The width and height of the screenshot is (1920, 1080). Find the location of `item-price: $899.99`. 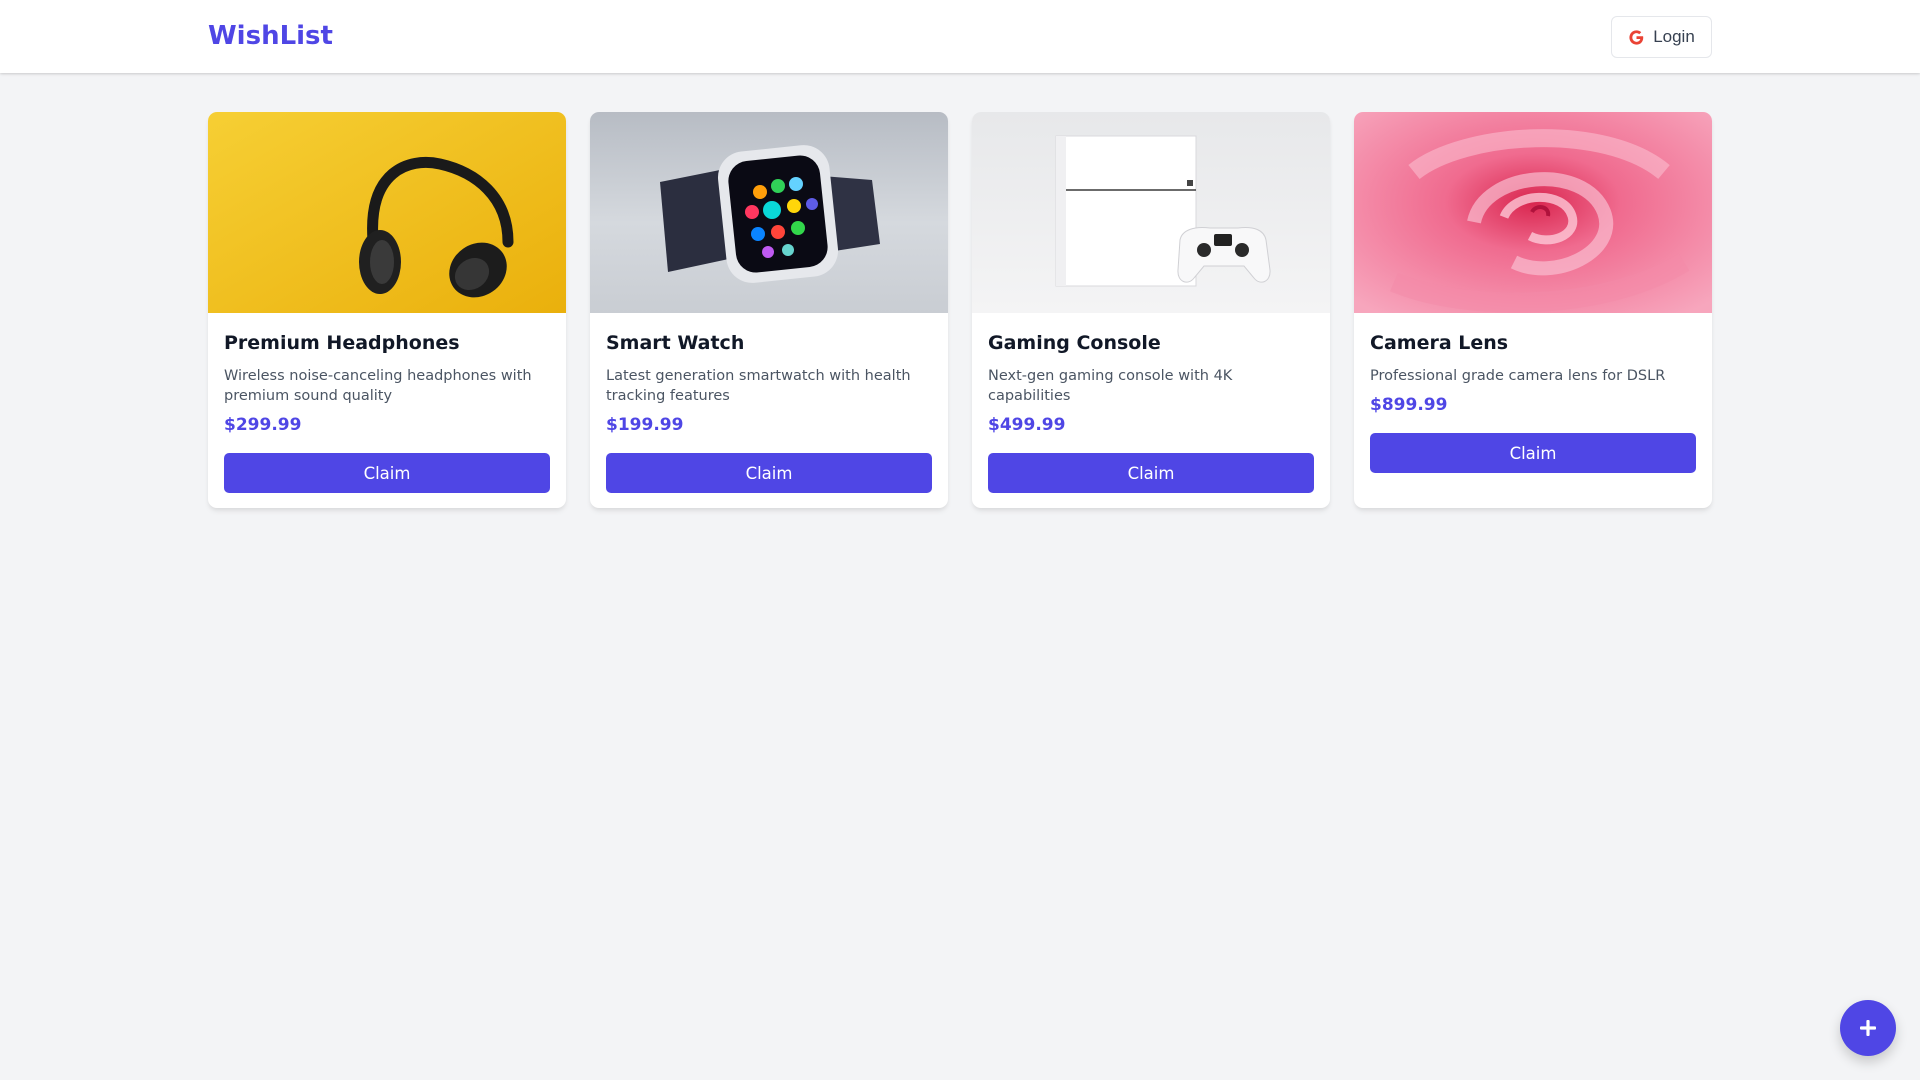

item-price: $899.99 is located at coordinates (1409, 405).